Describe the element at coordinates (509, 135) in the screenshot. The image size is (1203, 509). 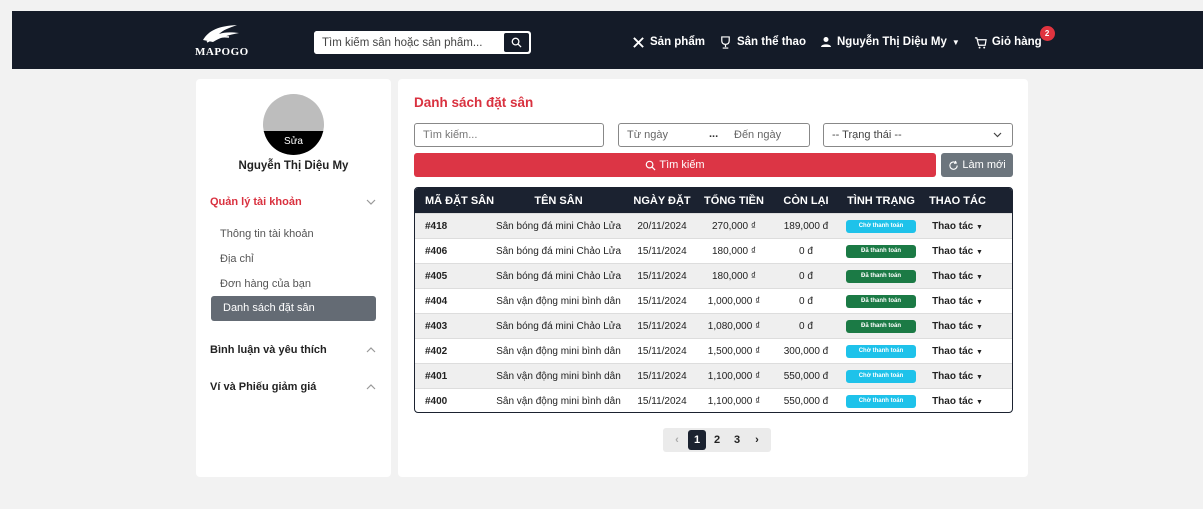
I see `booking-search-input` at that location.